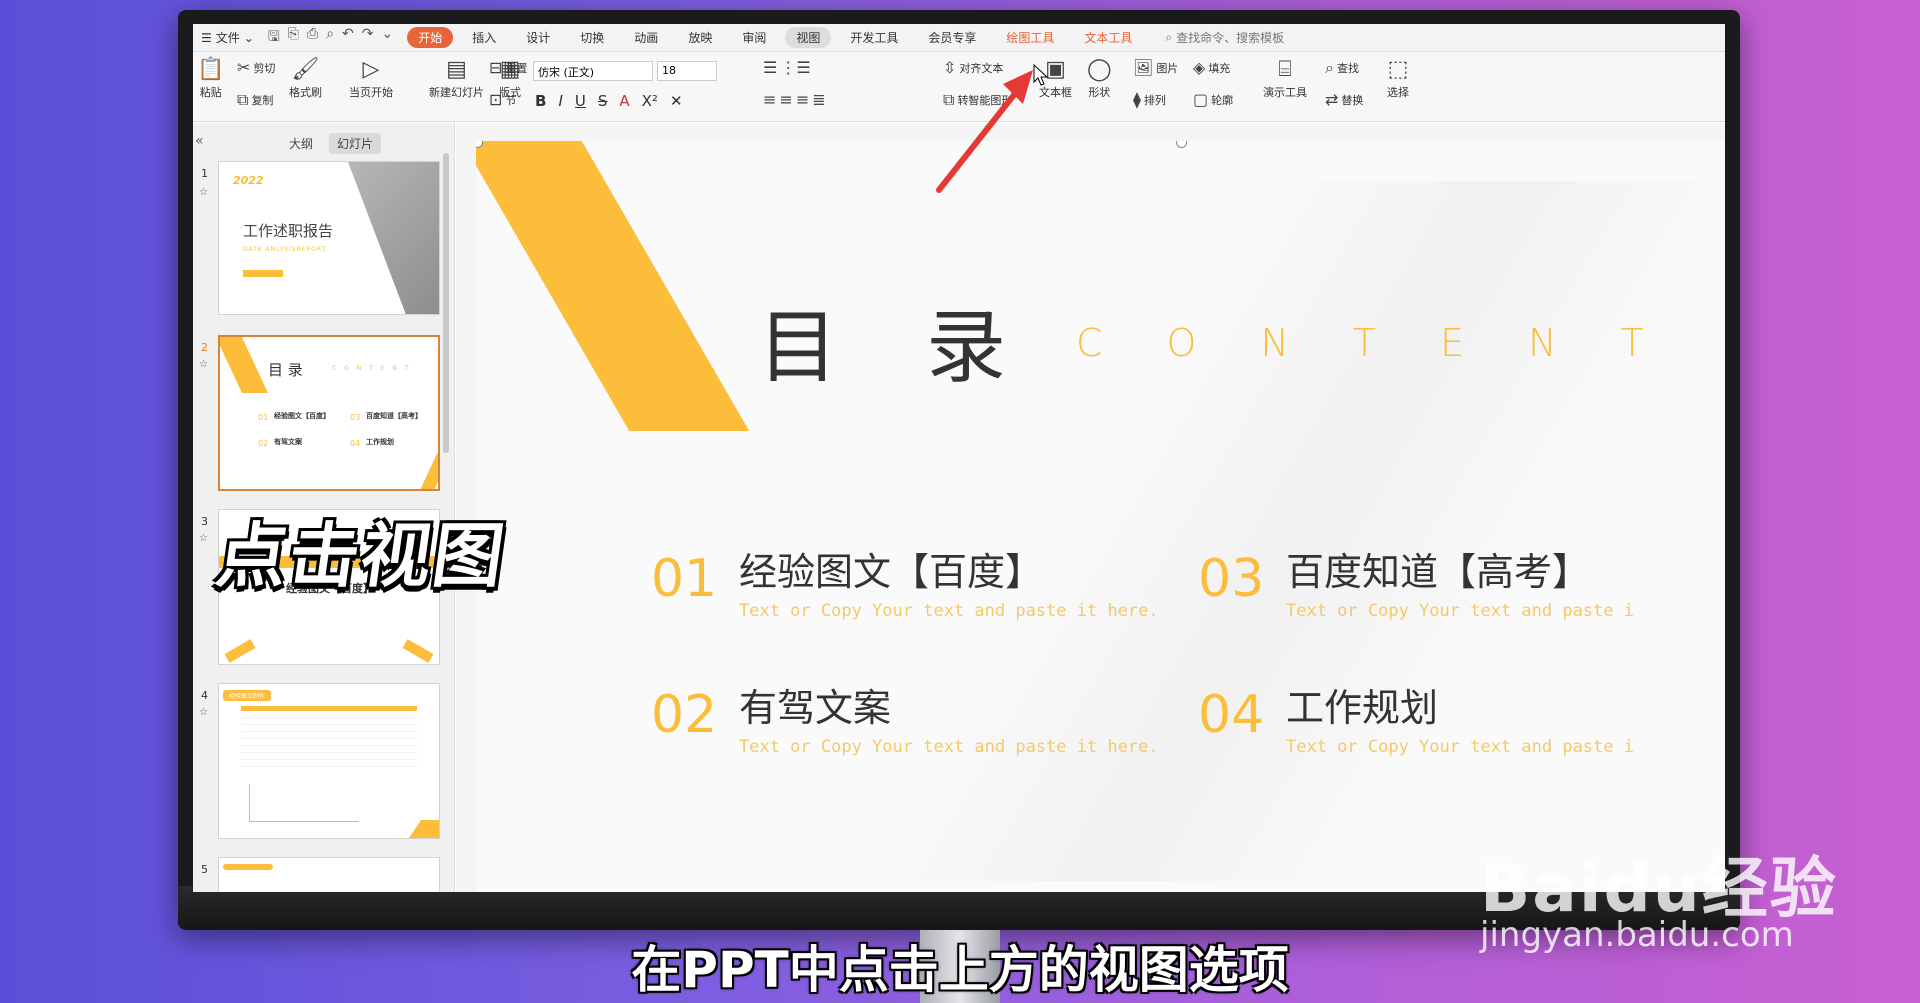 The image size is (1920, 1003). What do you see at coordinates (1392, 343) in the screenshot?
I see `slide-content-word: CONTENT` at bounding box center [1392, 343].